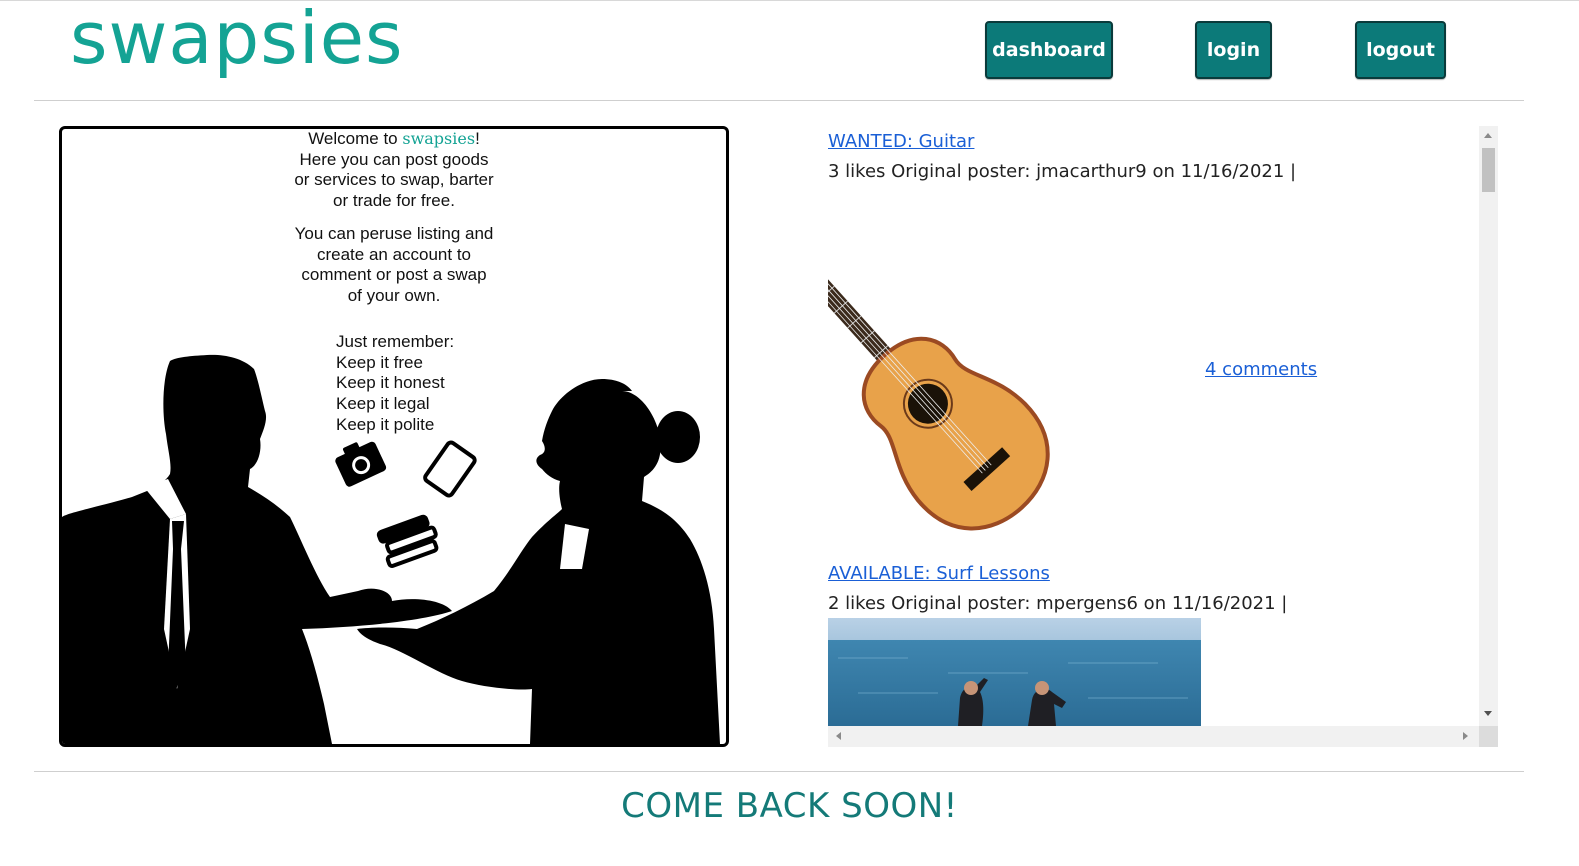 Image resolution: width=1579 pixels, height=866 pixels. I want to click on guitar-image, so click(939, 378).